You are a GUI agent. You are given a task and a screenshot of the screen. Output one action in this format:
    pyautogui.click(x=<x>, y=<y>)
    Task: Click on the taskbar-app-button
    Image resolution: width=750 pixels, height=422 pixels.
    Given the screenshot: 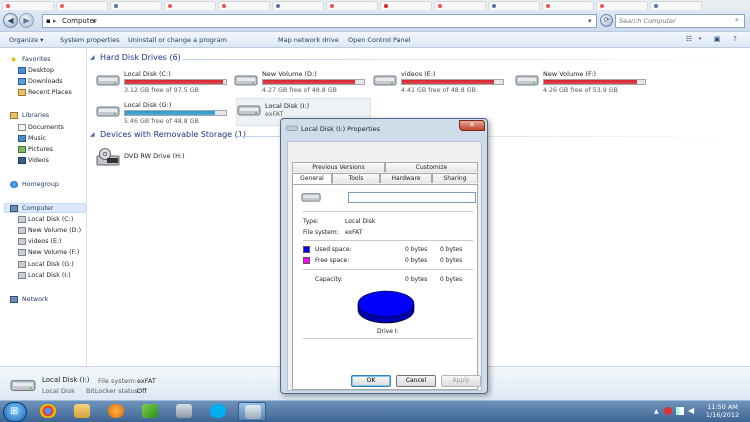 What is the action you would take?
    pyautogui.click(x=150, y=411)
    